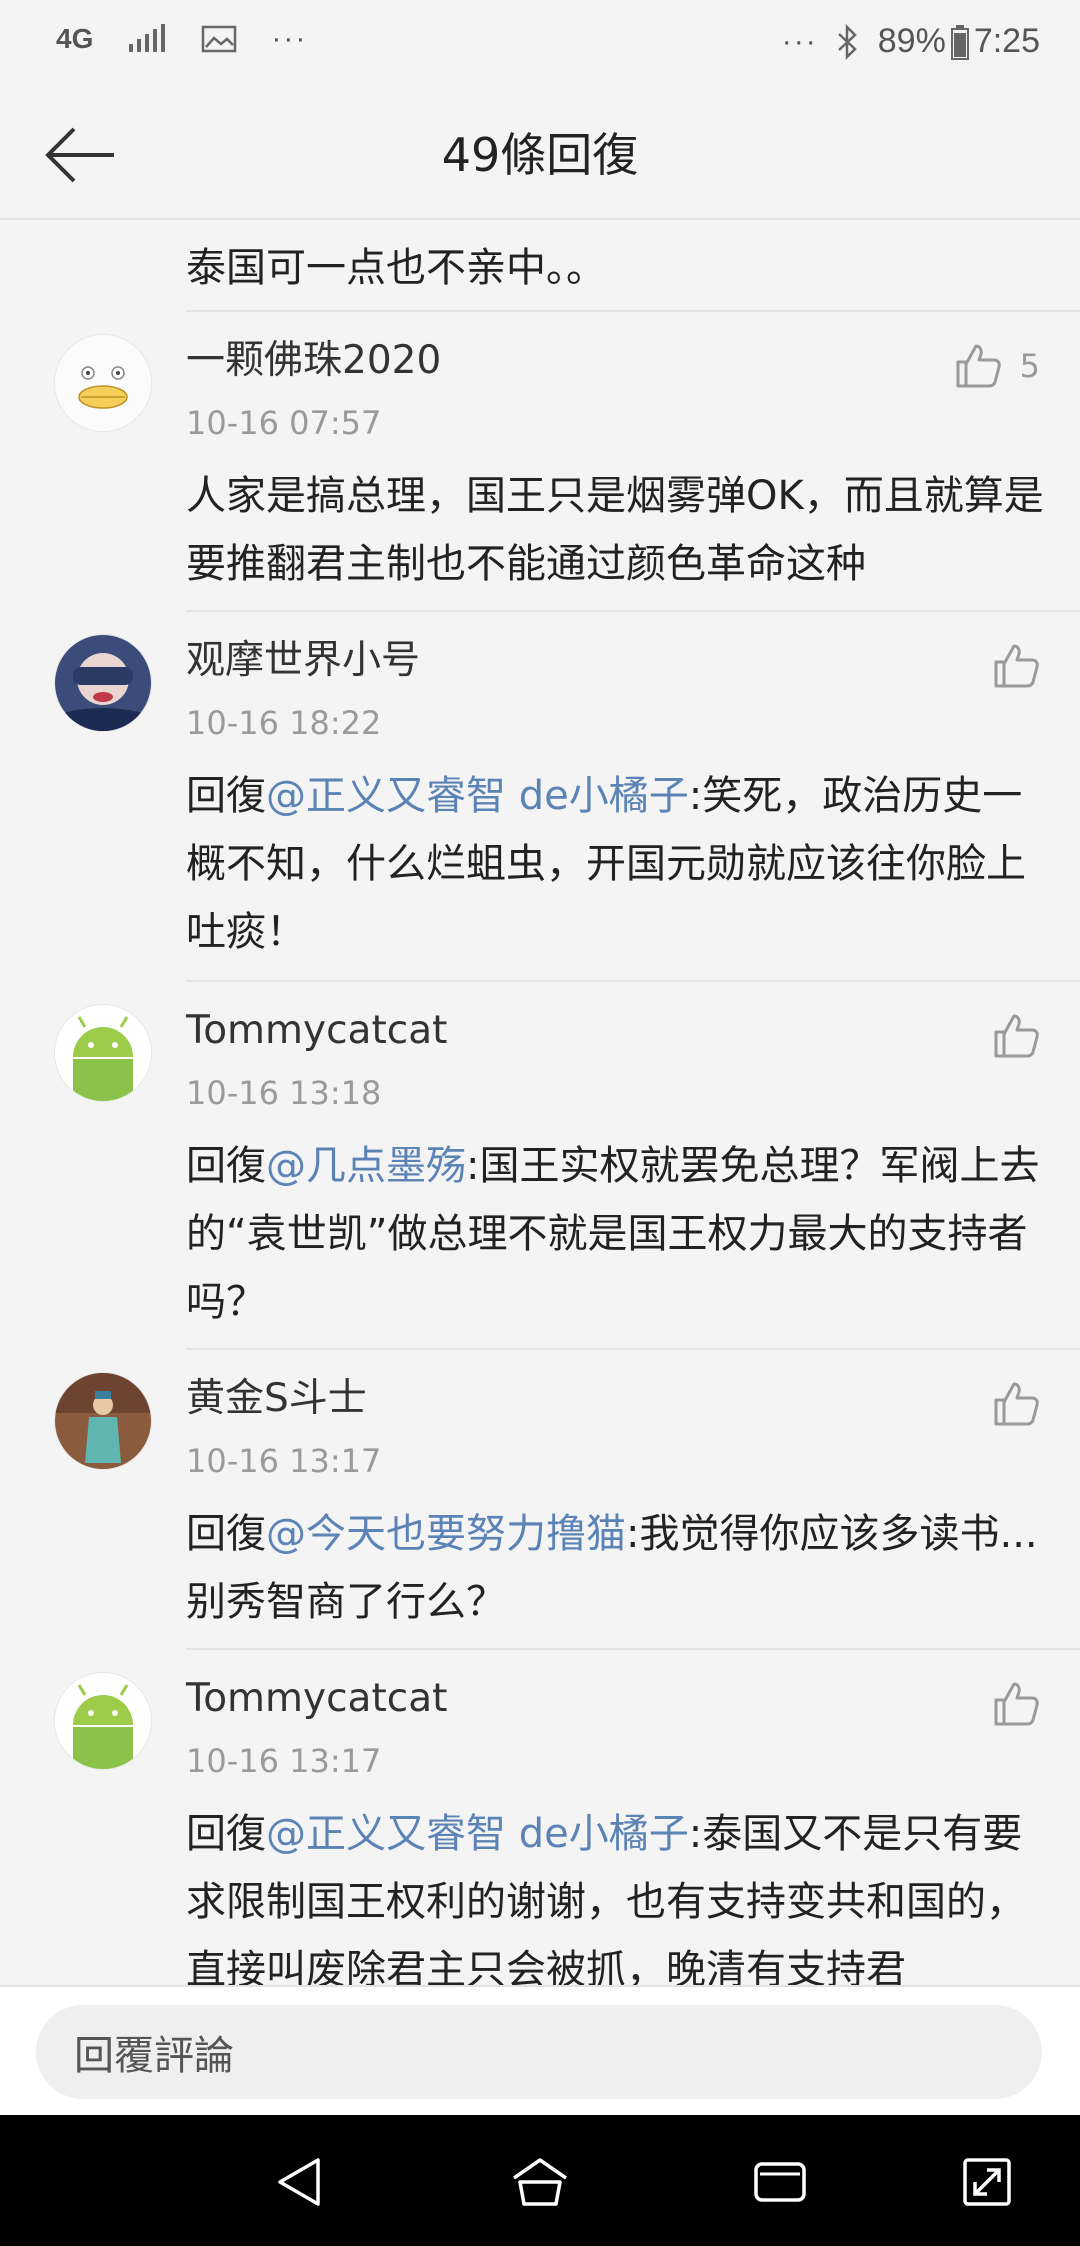 The width and height of the screenshot is (1080, 2246). Describe the element at coordinates (540, 45) in the screenshot. I see `status-bar: 4G ··· ··· 89% 7:25` at that location.